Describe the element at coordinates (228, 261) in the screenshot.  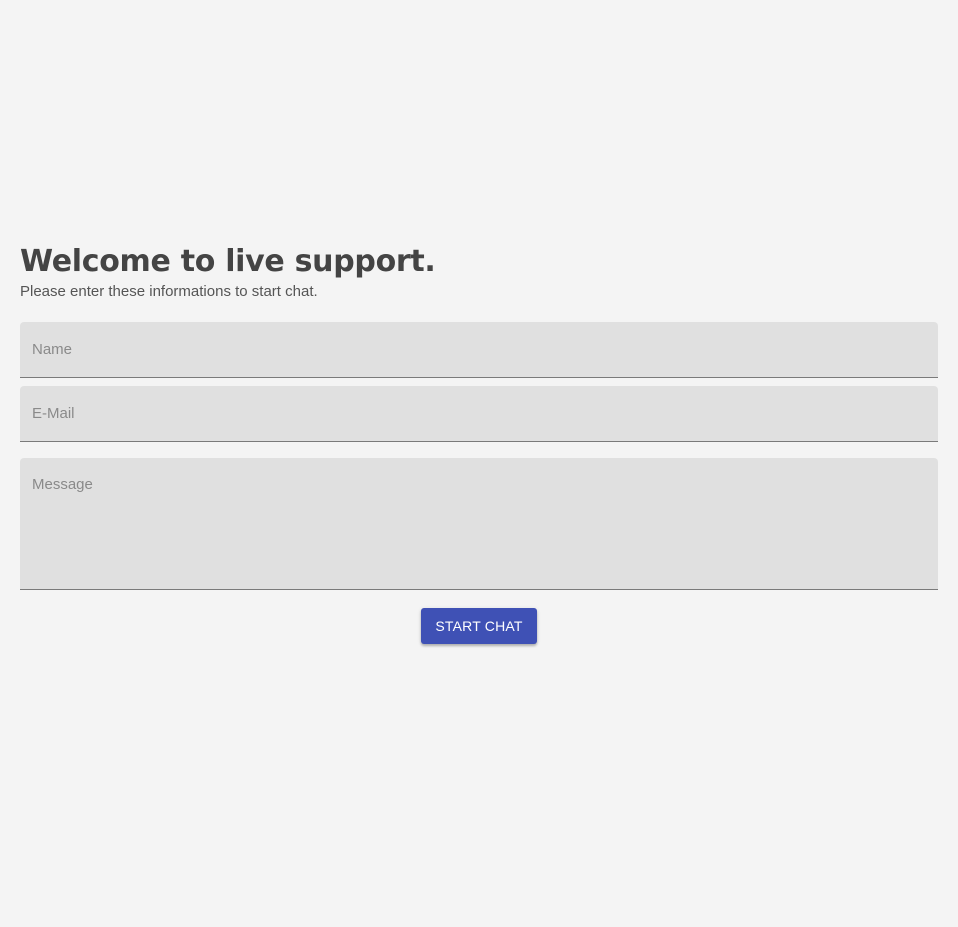
I see `page-title: Welcome to live support.` at that location.